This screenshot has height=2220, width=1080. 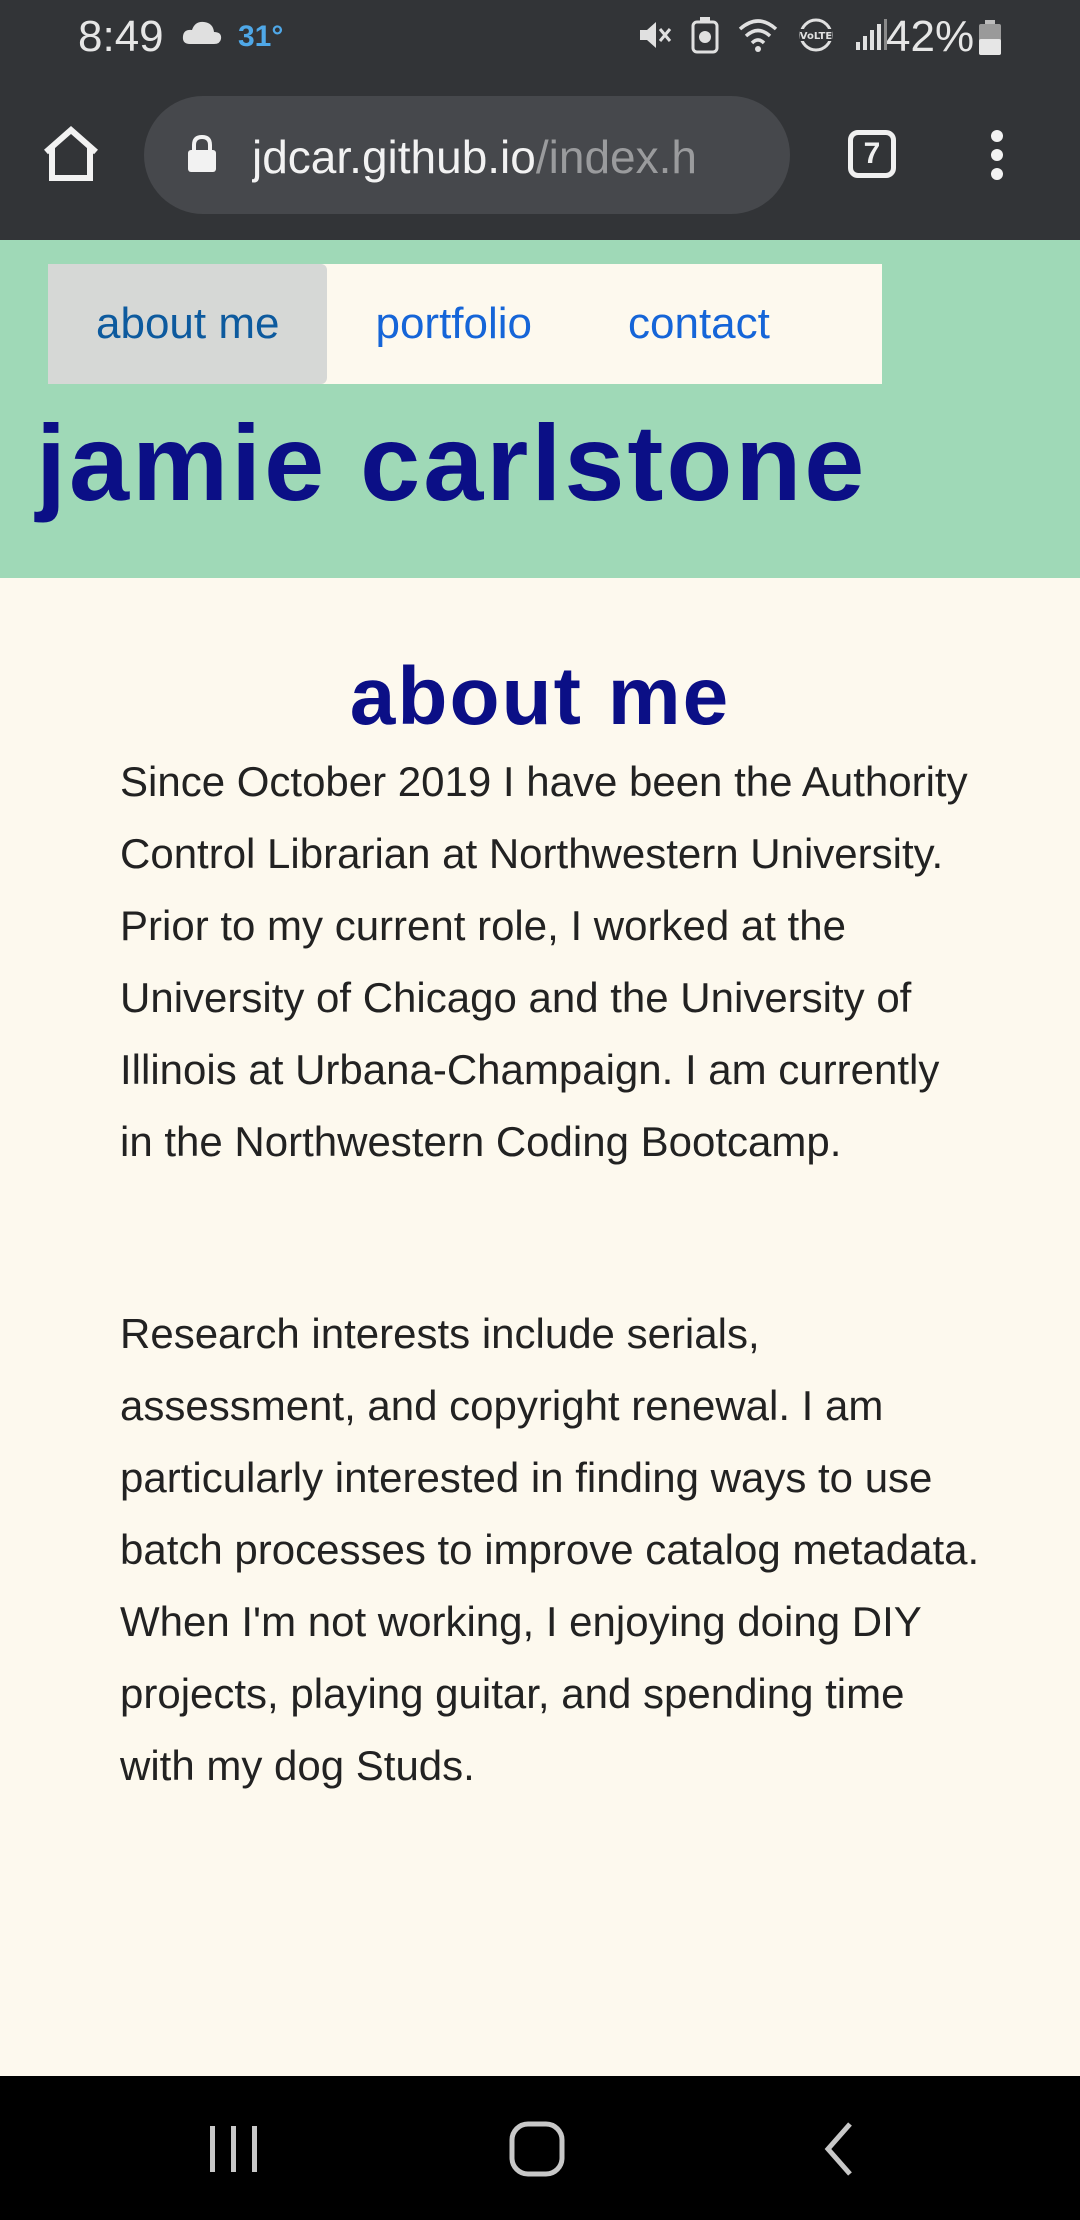 I want to click on svg-text: VoLTE, so click(x=816, y=36).